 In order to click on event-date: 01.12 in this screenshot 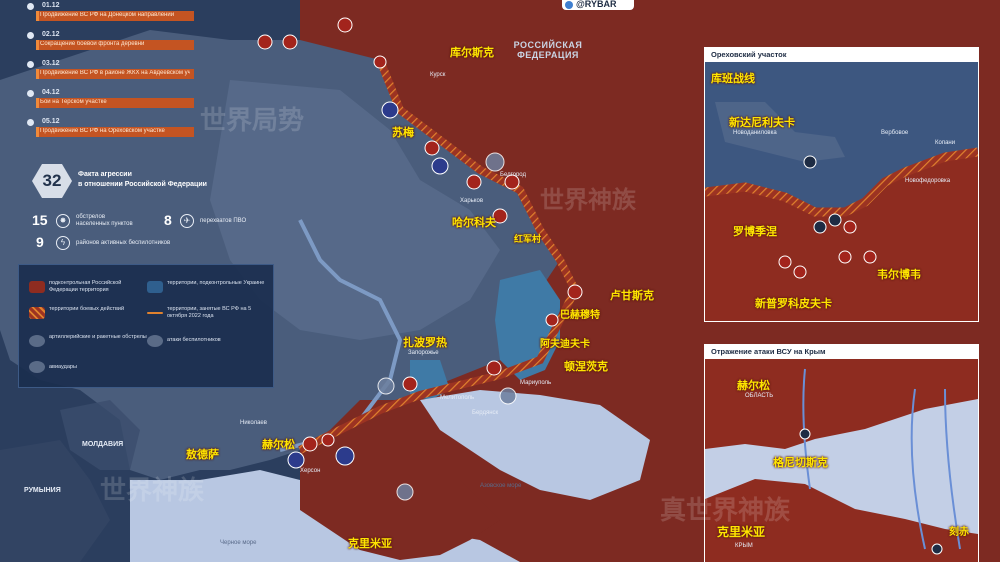, I will do `click(51, 5)`.